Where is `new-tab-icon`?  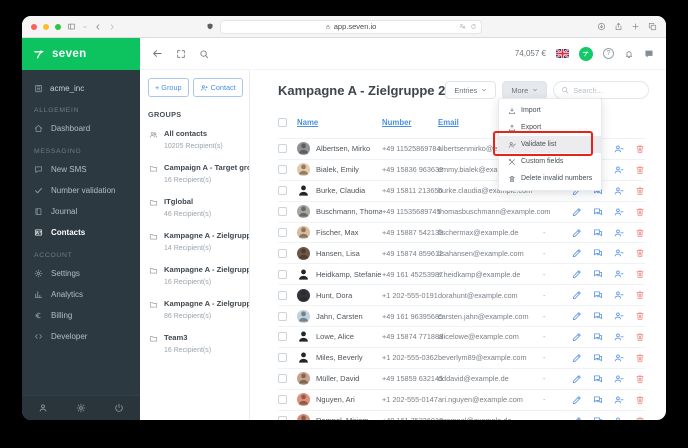 new-tab-icon is located at coordinates (635, 26).